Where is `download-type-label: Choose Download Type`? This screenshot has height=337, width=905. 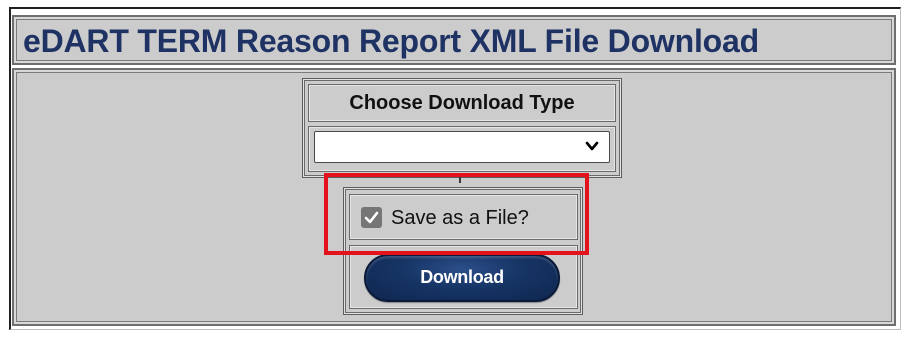 download-type-label: Choose Download Type is located at coordinates (462, 103).